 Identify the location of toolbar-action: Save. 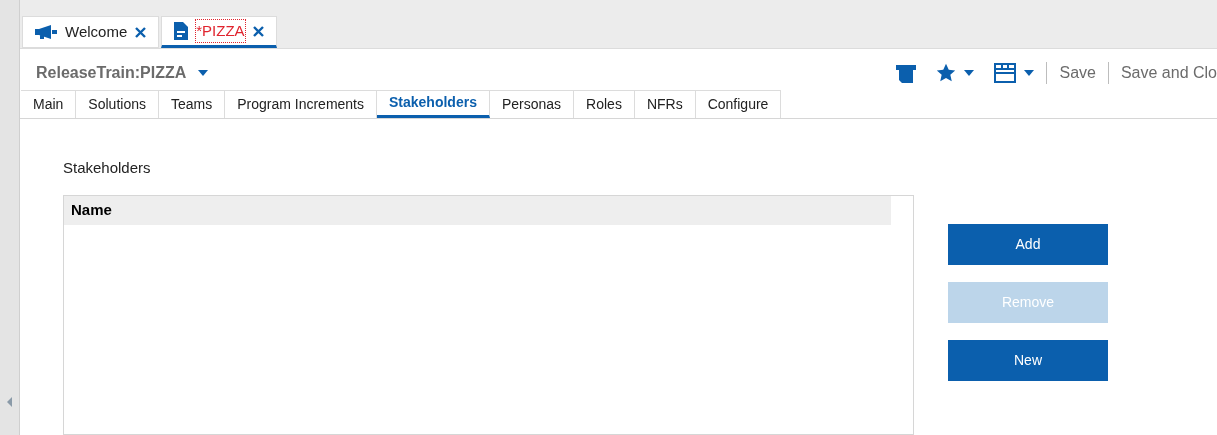
(1077, 72).